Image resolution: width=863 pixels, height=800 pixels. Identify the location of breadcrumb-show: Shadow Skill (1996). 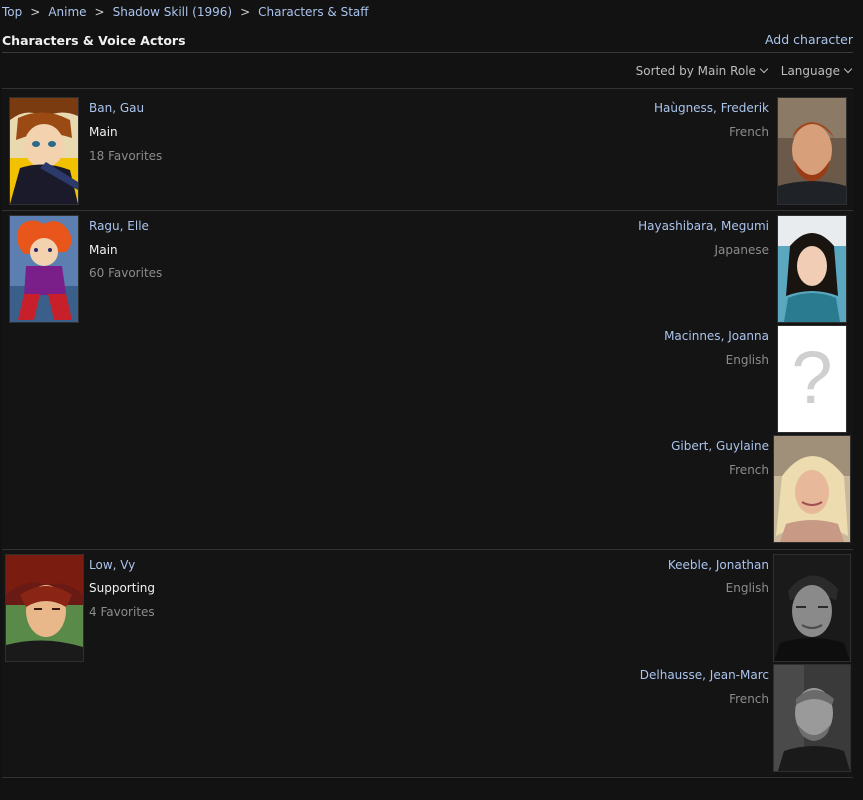
(172, 12).